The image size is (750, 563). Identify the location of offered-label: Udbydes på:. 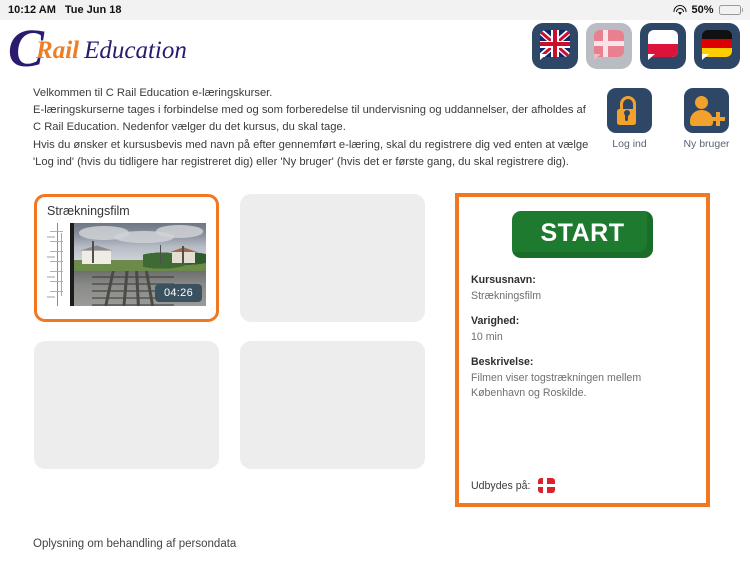
(501, 485).